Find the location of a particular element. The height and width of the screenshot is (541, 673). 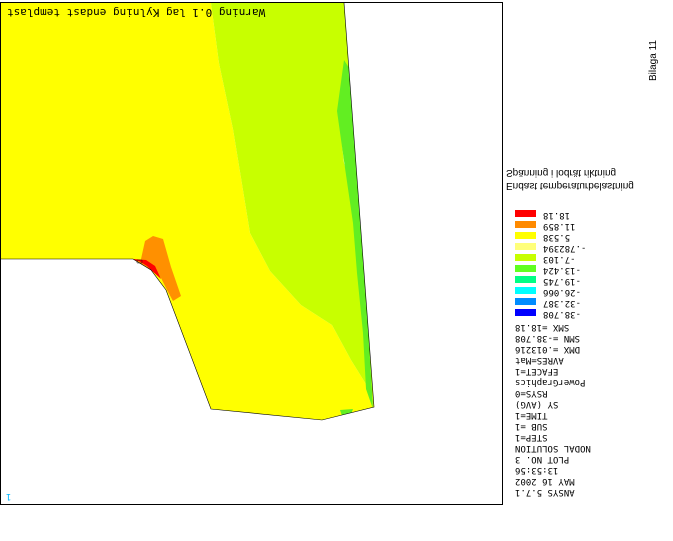

legend-title-line-2: Spänning i lodrät riktning is located at coordinates (561, 172).